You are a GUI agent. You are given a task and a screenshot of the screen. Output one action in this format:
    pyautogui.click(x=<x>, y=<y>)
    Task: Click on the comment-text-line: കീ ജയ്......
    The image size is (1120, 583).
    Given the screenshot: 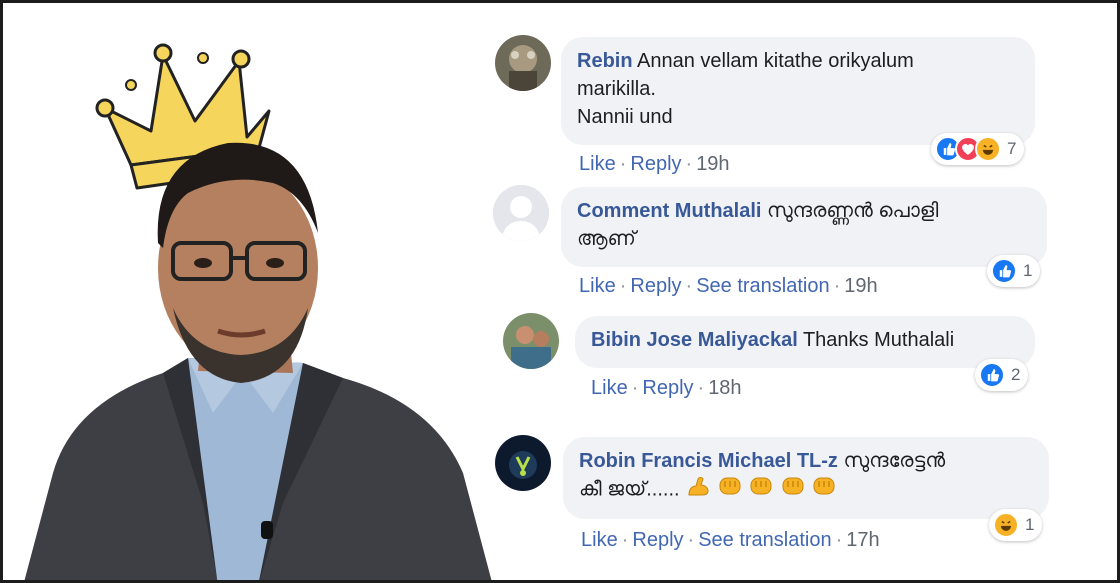 What is the action you would take?
    pyautogui.click(x=629, y=489)
    